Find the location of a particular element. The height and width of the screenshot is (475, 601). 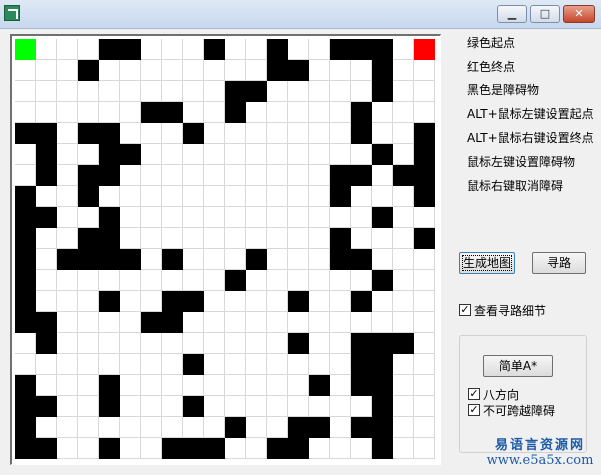

minimize-button: ▁ is located at coordinates (512, 14).